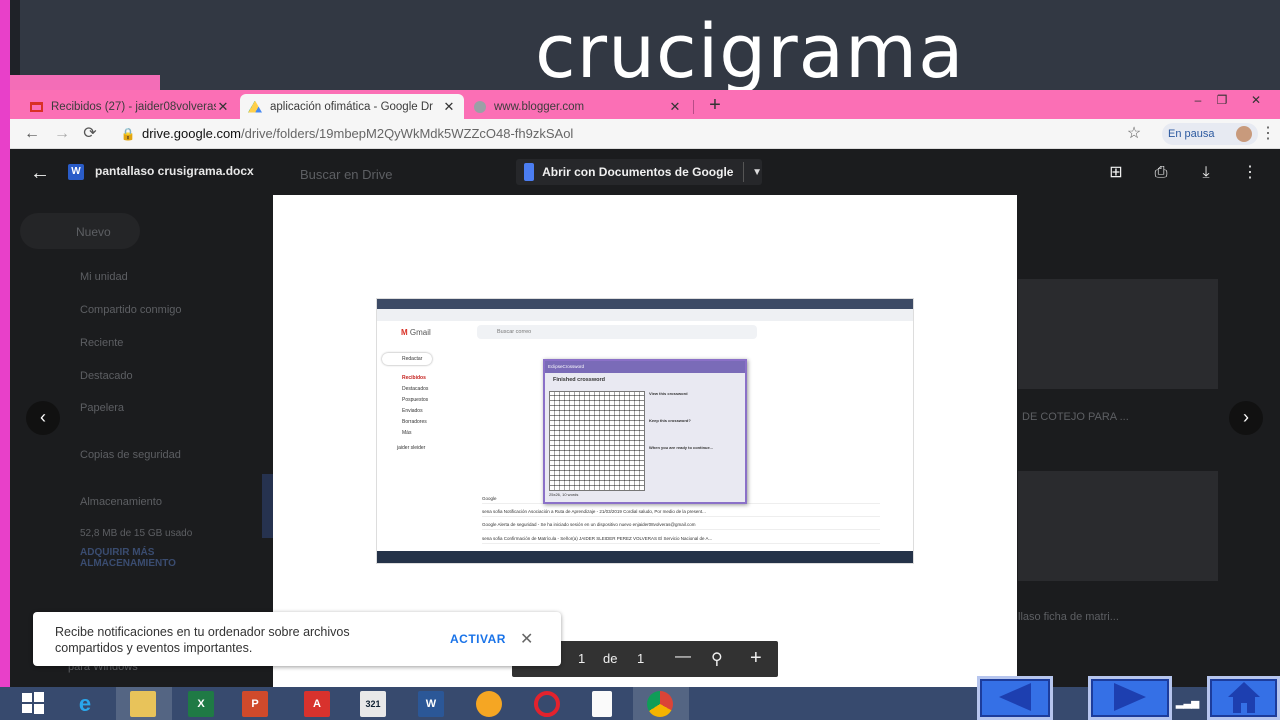  Describe the element at coordinates (415, 400) in the screenshot. I see `embedded-sidebar-item: Pospuestos` at that location.